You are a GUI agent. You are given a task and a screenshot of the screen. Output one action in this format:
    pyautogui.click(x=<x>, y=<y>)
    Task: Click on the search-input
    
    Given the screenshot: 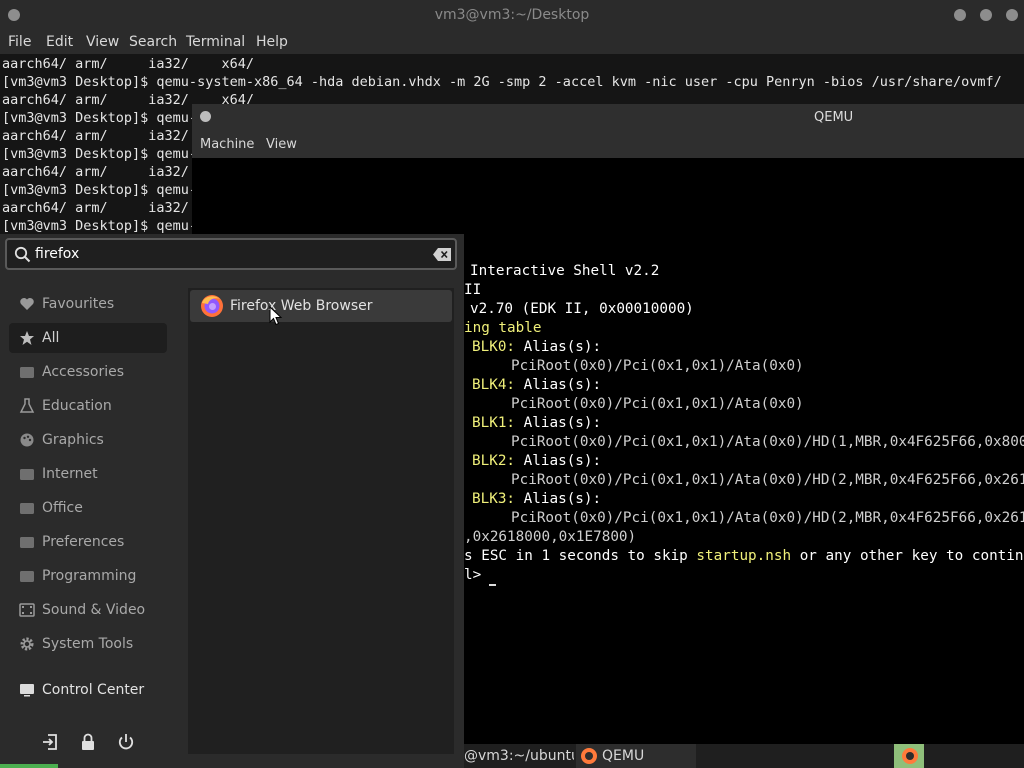 What is the action you would take?
    pyautogui.click(x=230, y=254)
    